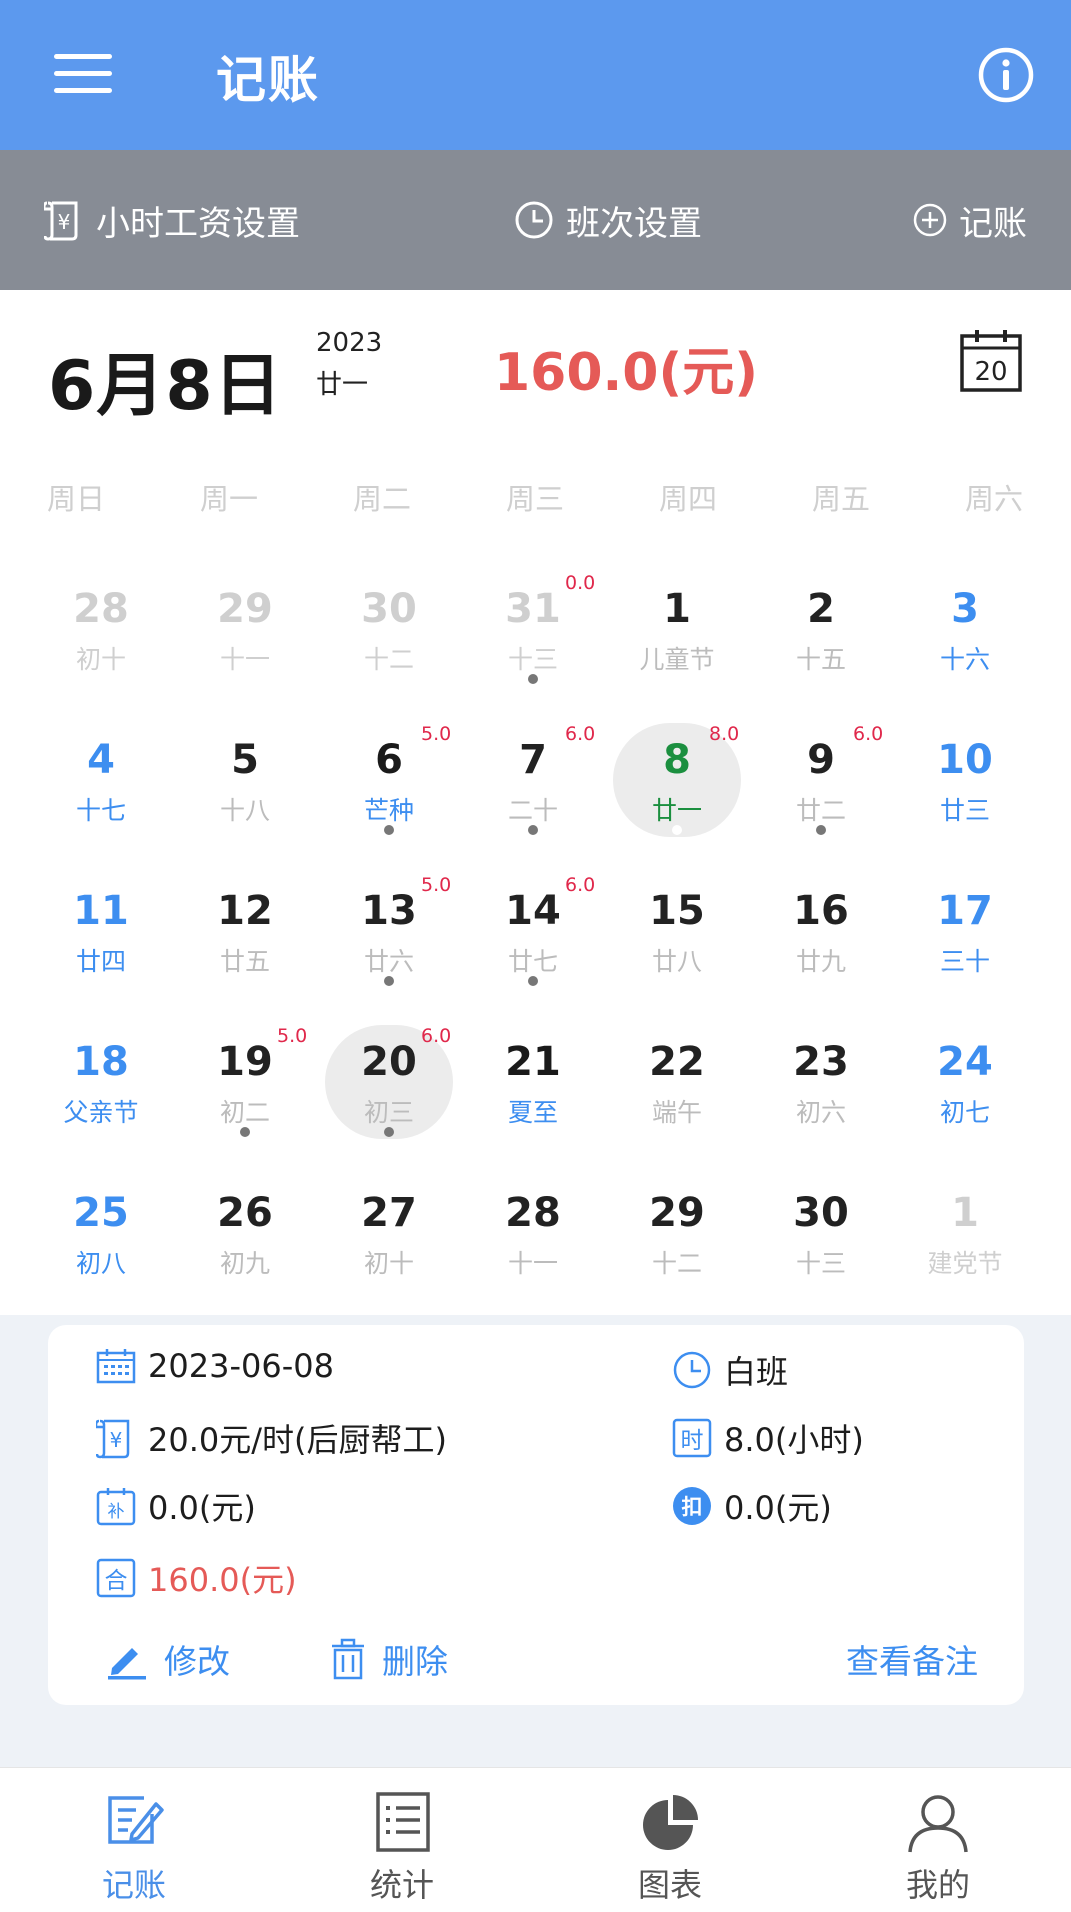  I want to click on calendar-day-cell: 2 十五, so click(821, 634).